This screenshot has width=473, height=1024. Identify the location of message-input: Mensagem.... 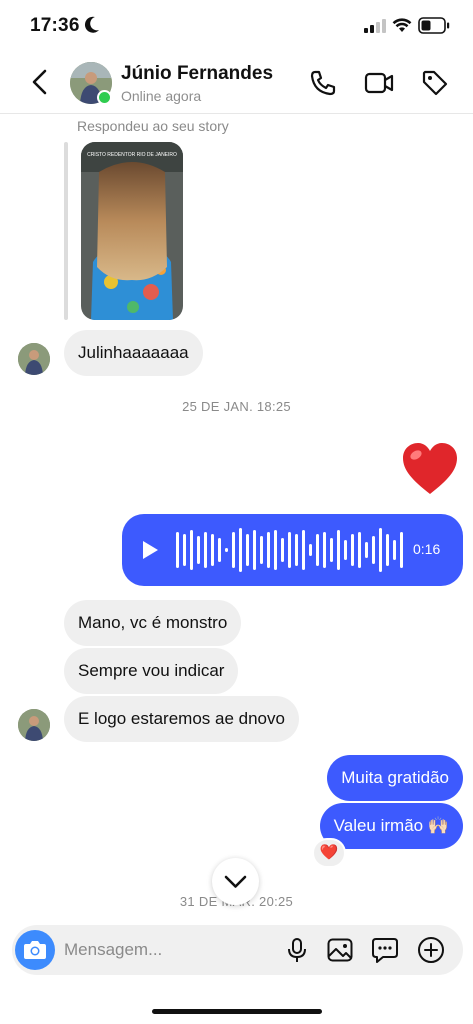
(113, 950).